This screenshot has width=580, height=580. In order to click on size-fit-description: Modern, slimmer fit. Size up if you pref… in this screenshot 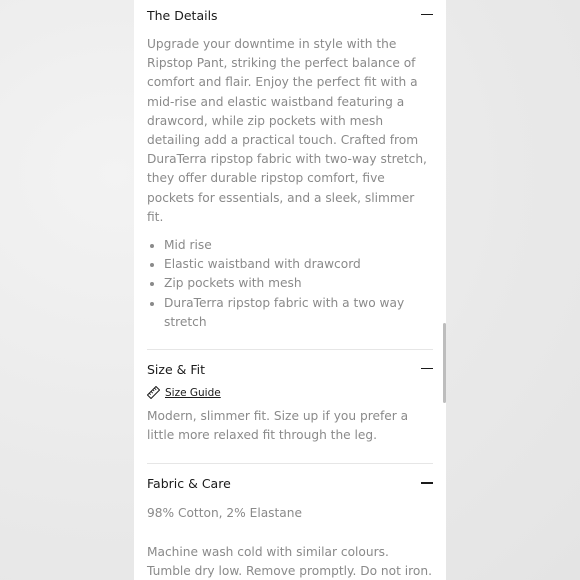, I will do `click(278, 426)`.